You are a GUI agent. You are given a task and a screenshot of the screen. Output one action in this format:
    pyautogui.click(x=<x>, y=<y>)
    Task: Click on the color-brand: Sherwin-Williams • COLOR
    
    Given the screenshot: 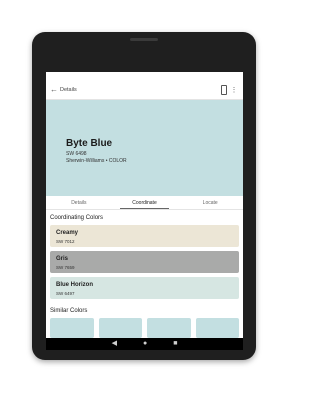 What is the action you would take?
    pyautogui.click(x=96, y=161)
    